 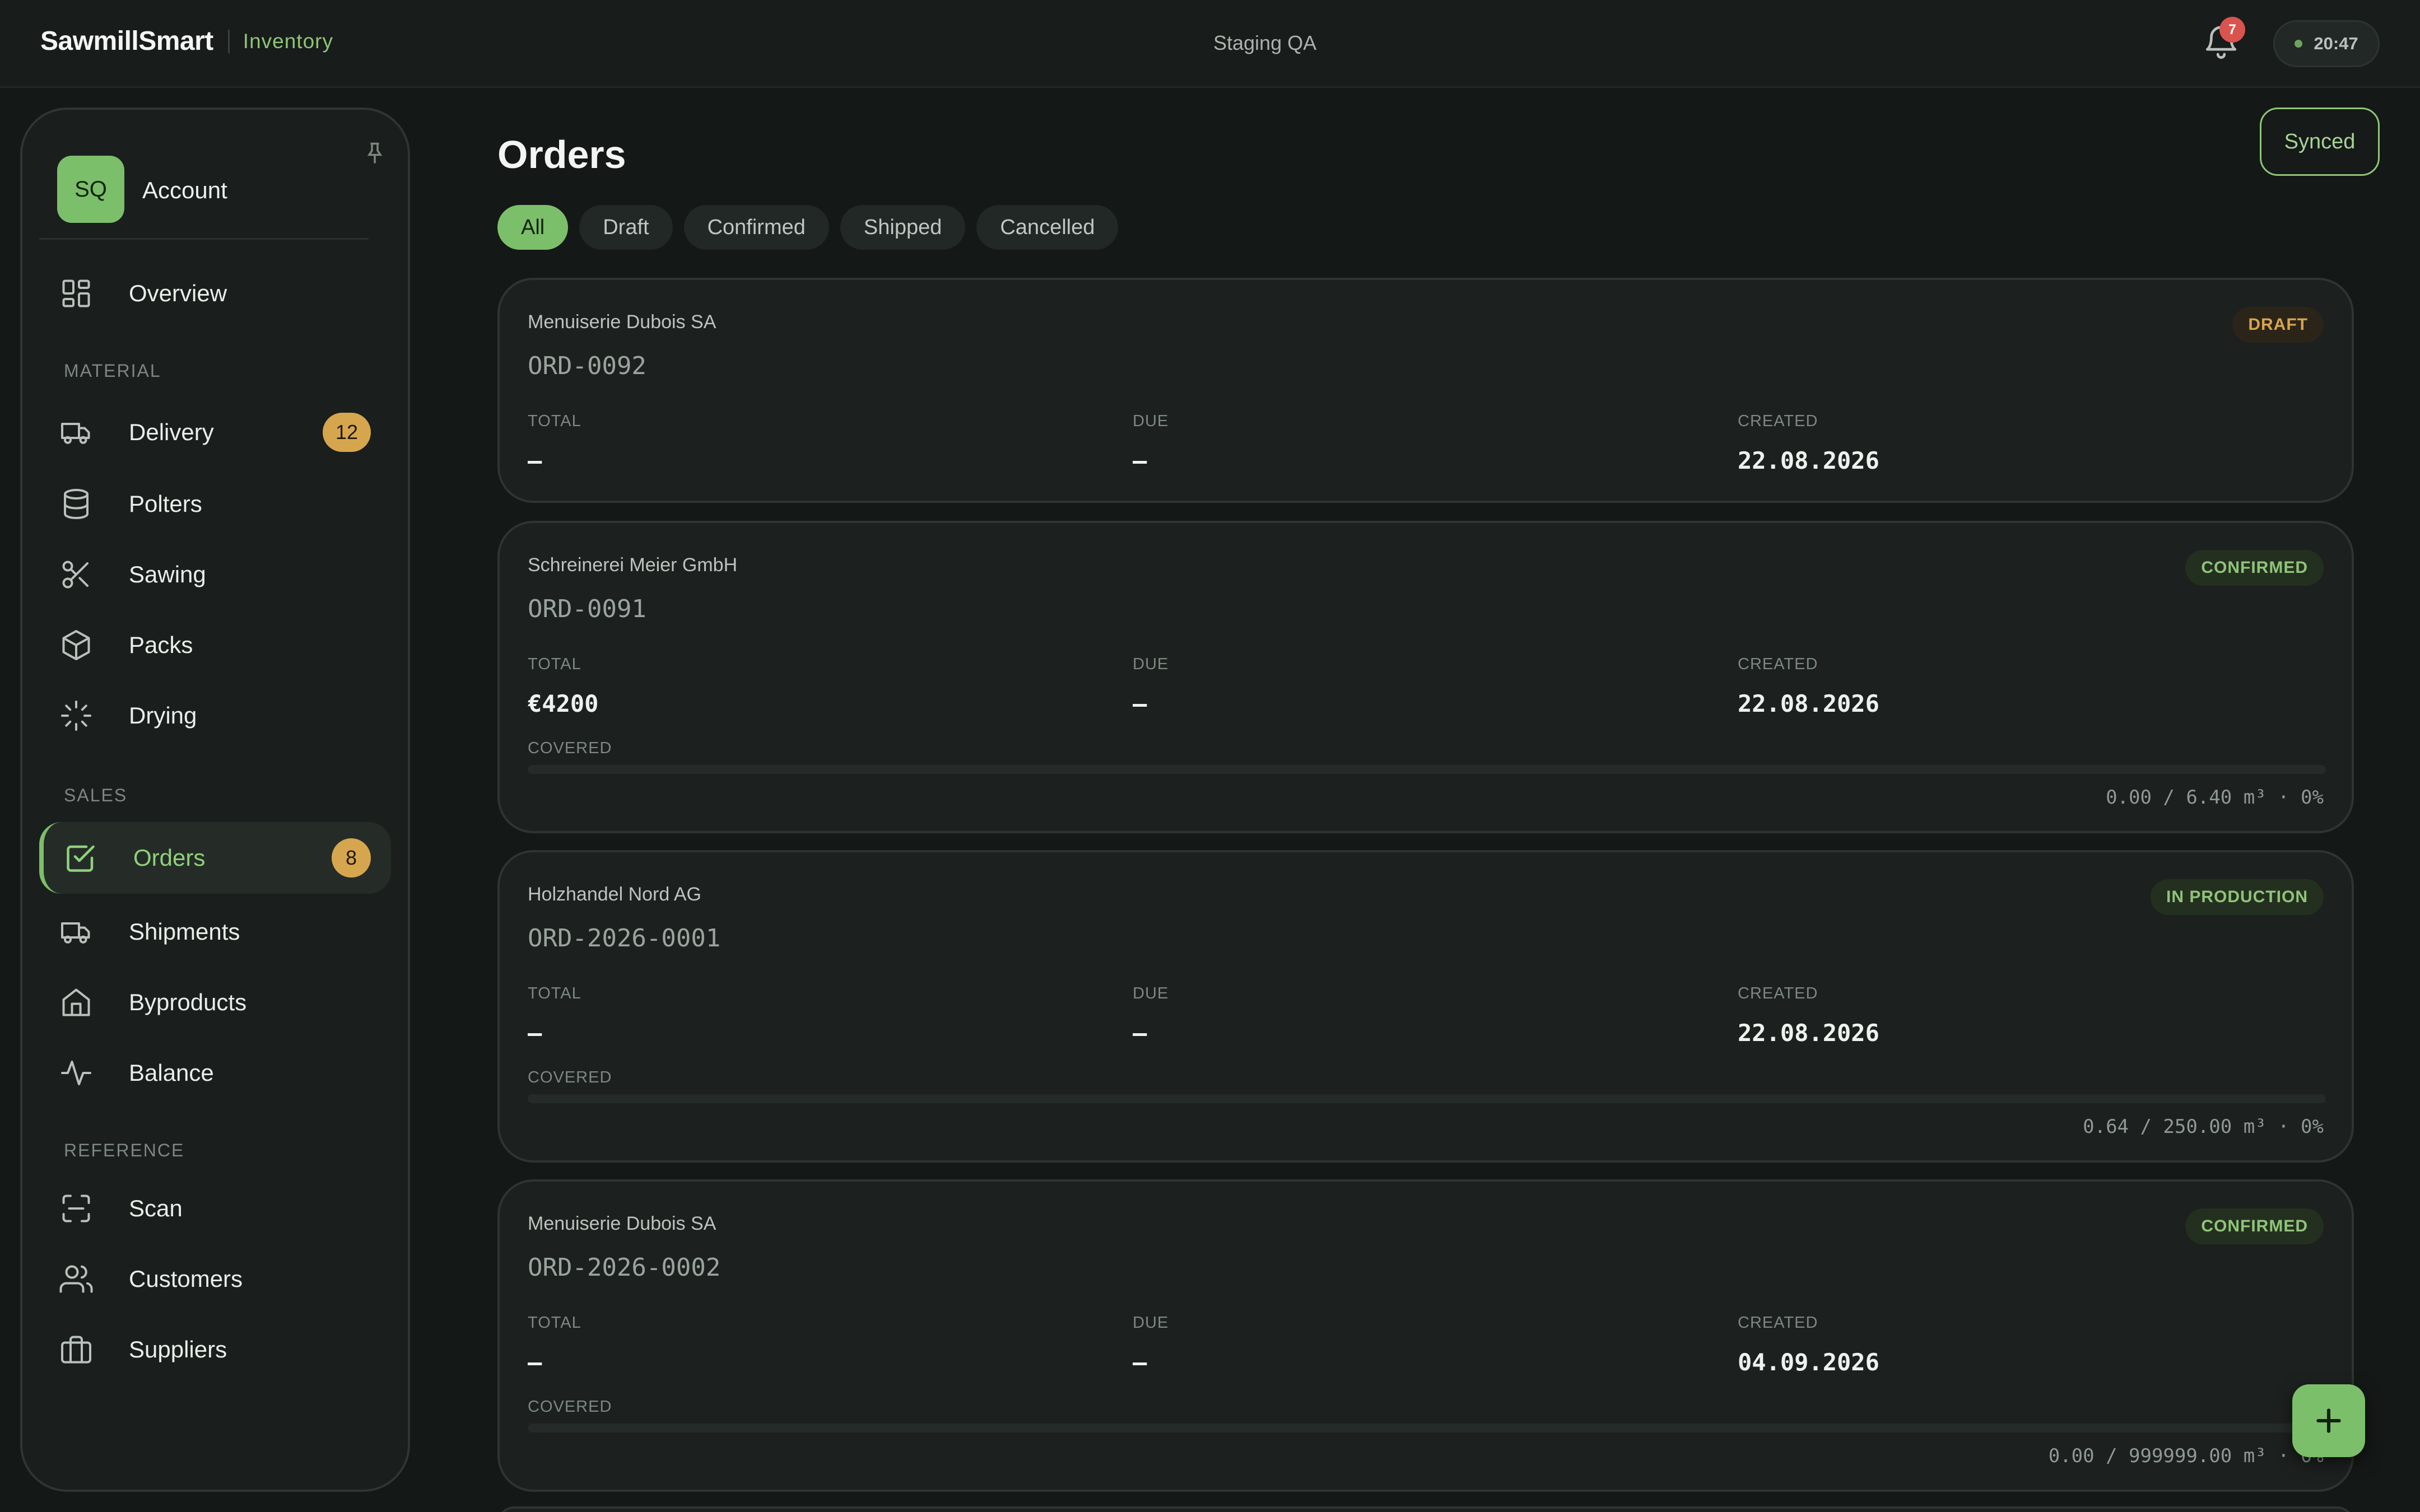 What do you see at coordinates (171, 432) in the screenshot?
I see `sidebar-item-label: Delivery` at bounding box center [171, 432].